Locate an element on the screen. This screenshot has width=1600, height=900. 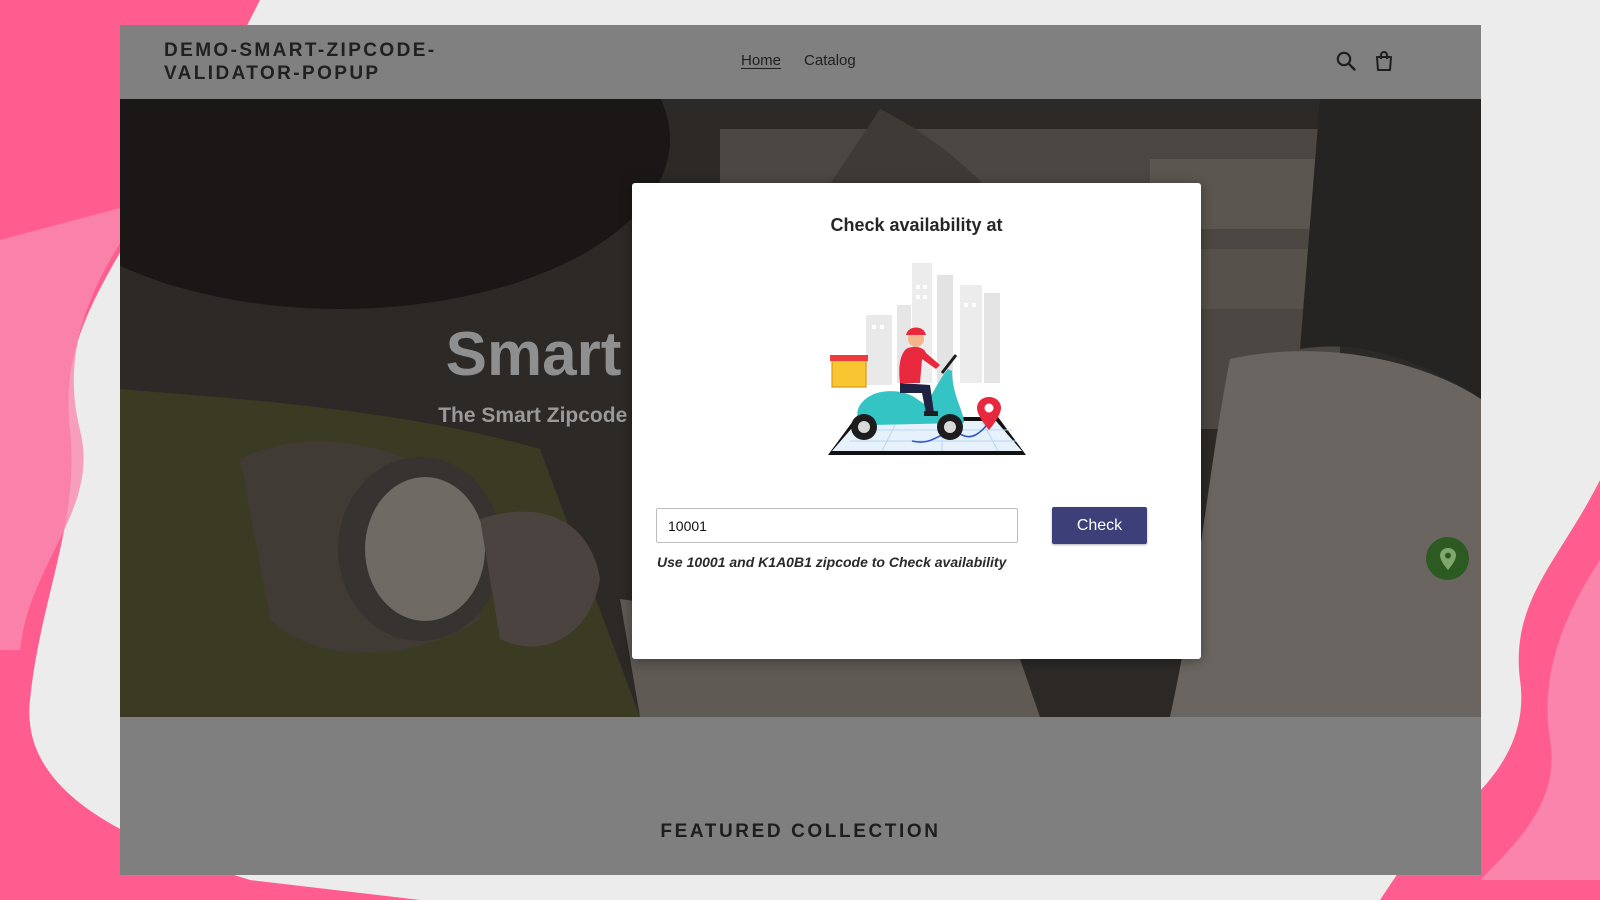
delivery-scooter-illustration is located at coordinates (927, 359).